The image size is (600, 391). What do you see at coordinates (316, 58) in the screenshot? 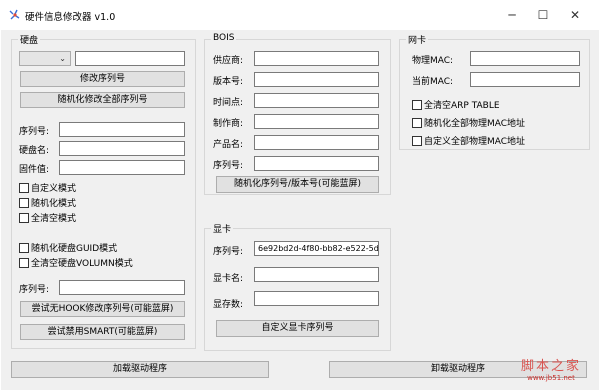
I see `vendor-field` at bounding box center [316, 58].